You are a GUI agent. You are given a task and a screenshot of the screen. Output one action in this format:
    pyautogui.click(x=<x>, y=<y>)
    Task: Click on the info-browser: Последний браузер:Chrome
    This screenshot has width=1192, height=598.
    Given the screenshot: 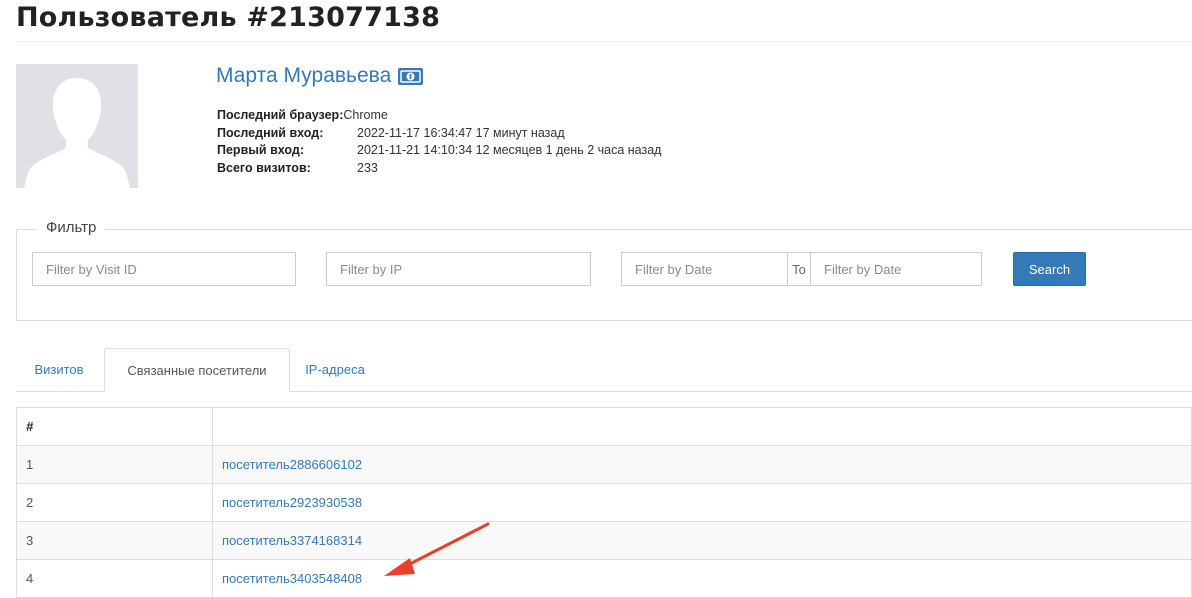 What is the action you would take?
    pyautogui.click(x=439, y=116)
    